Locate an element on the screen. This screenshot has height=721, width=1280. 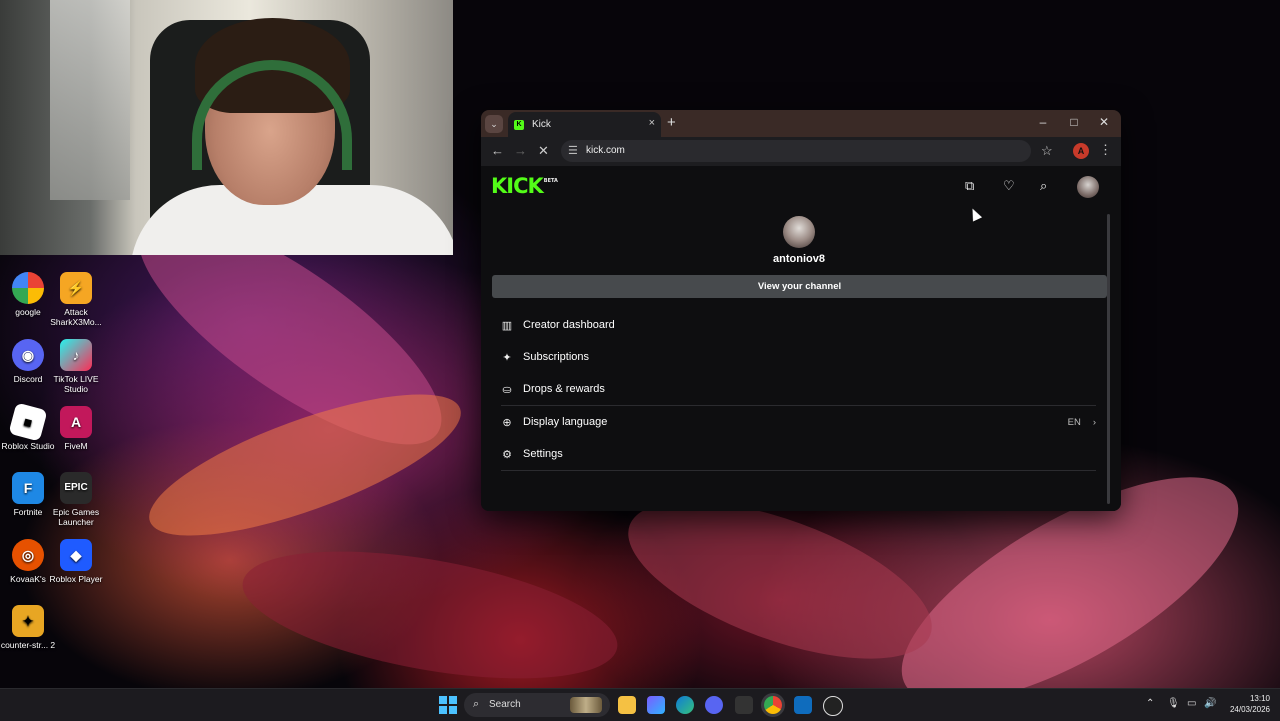
menu-item-settings: ⚙ Settings is located at coordinates (798, 454).